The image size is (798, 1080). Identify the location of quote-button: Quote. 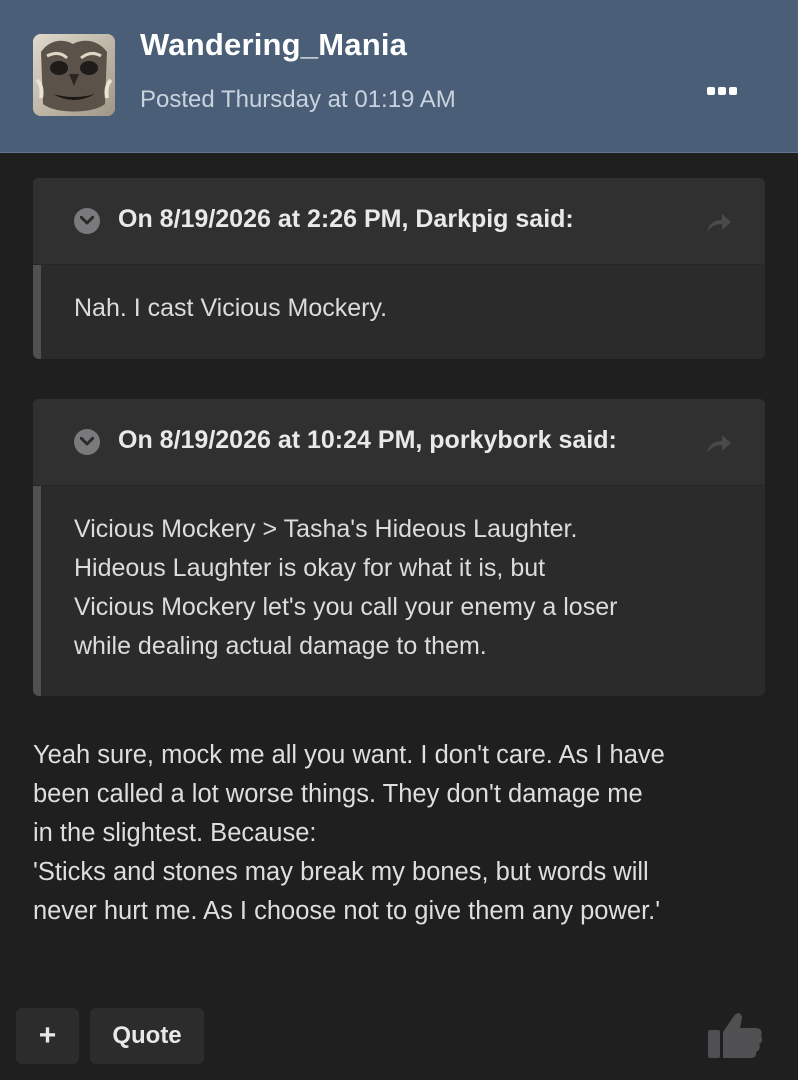
(147, 1036).